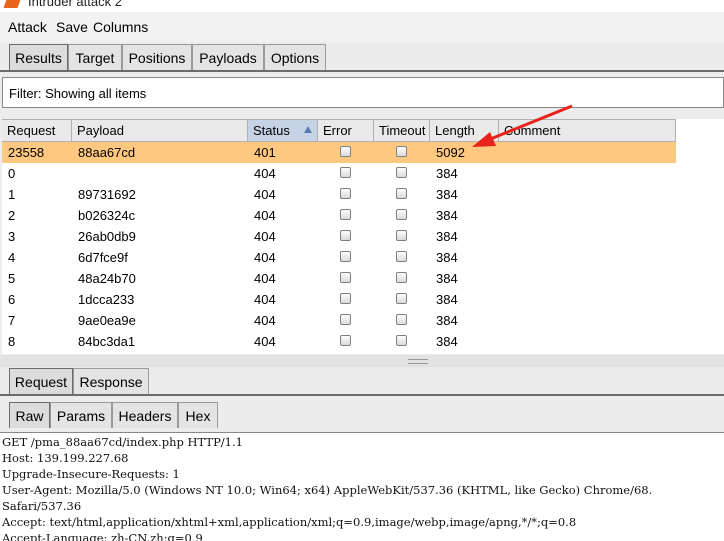 This screenshot has width=724, height=541. Describe the element at coordinates (12, 320) in the screenshot. I see `cell-request: 7` at that location.